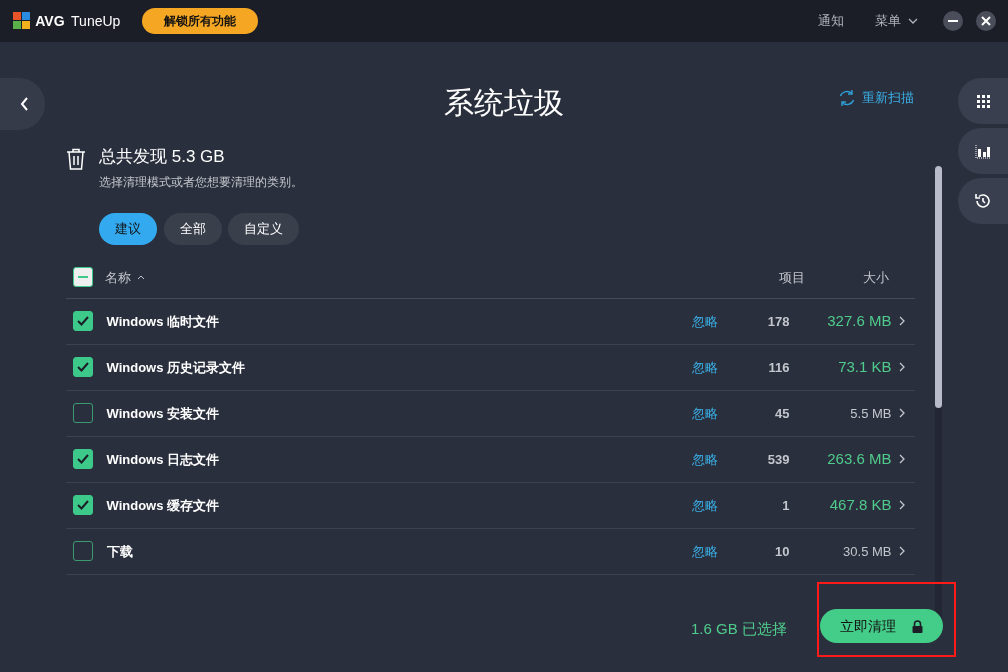 This screenshot has width=1008, height=672. I want to click on unlock-button: 解锁所有功能, so click(200, 21).